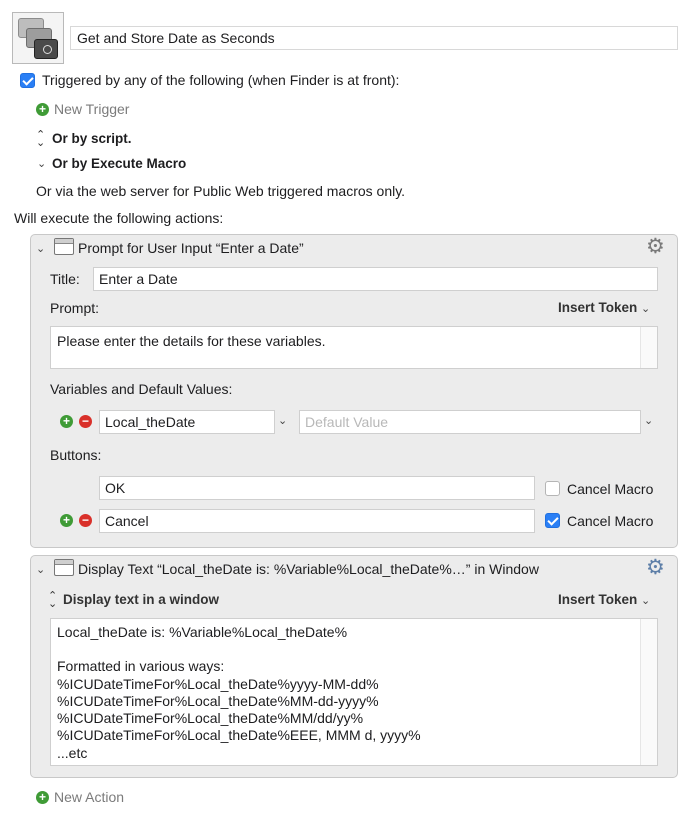 This screenshot has height=815, width=690. I want to click on prompt-label: Prompt:, so click(75, 308).